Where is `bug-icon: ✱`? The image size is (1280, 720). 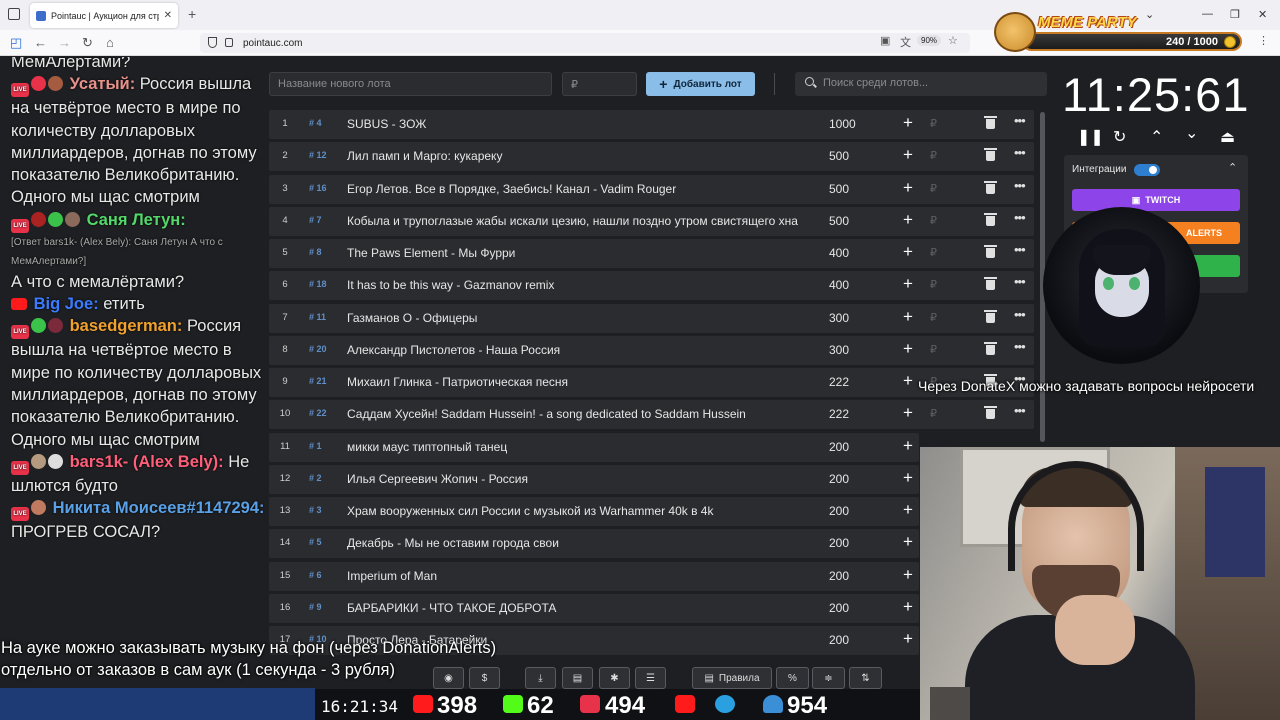
bug-icon: ✱ is located at coordinates (614, 678).